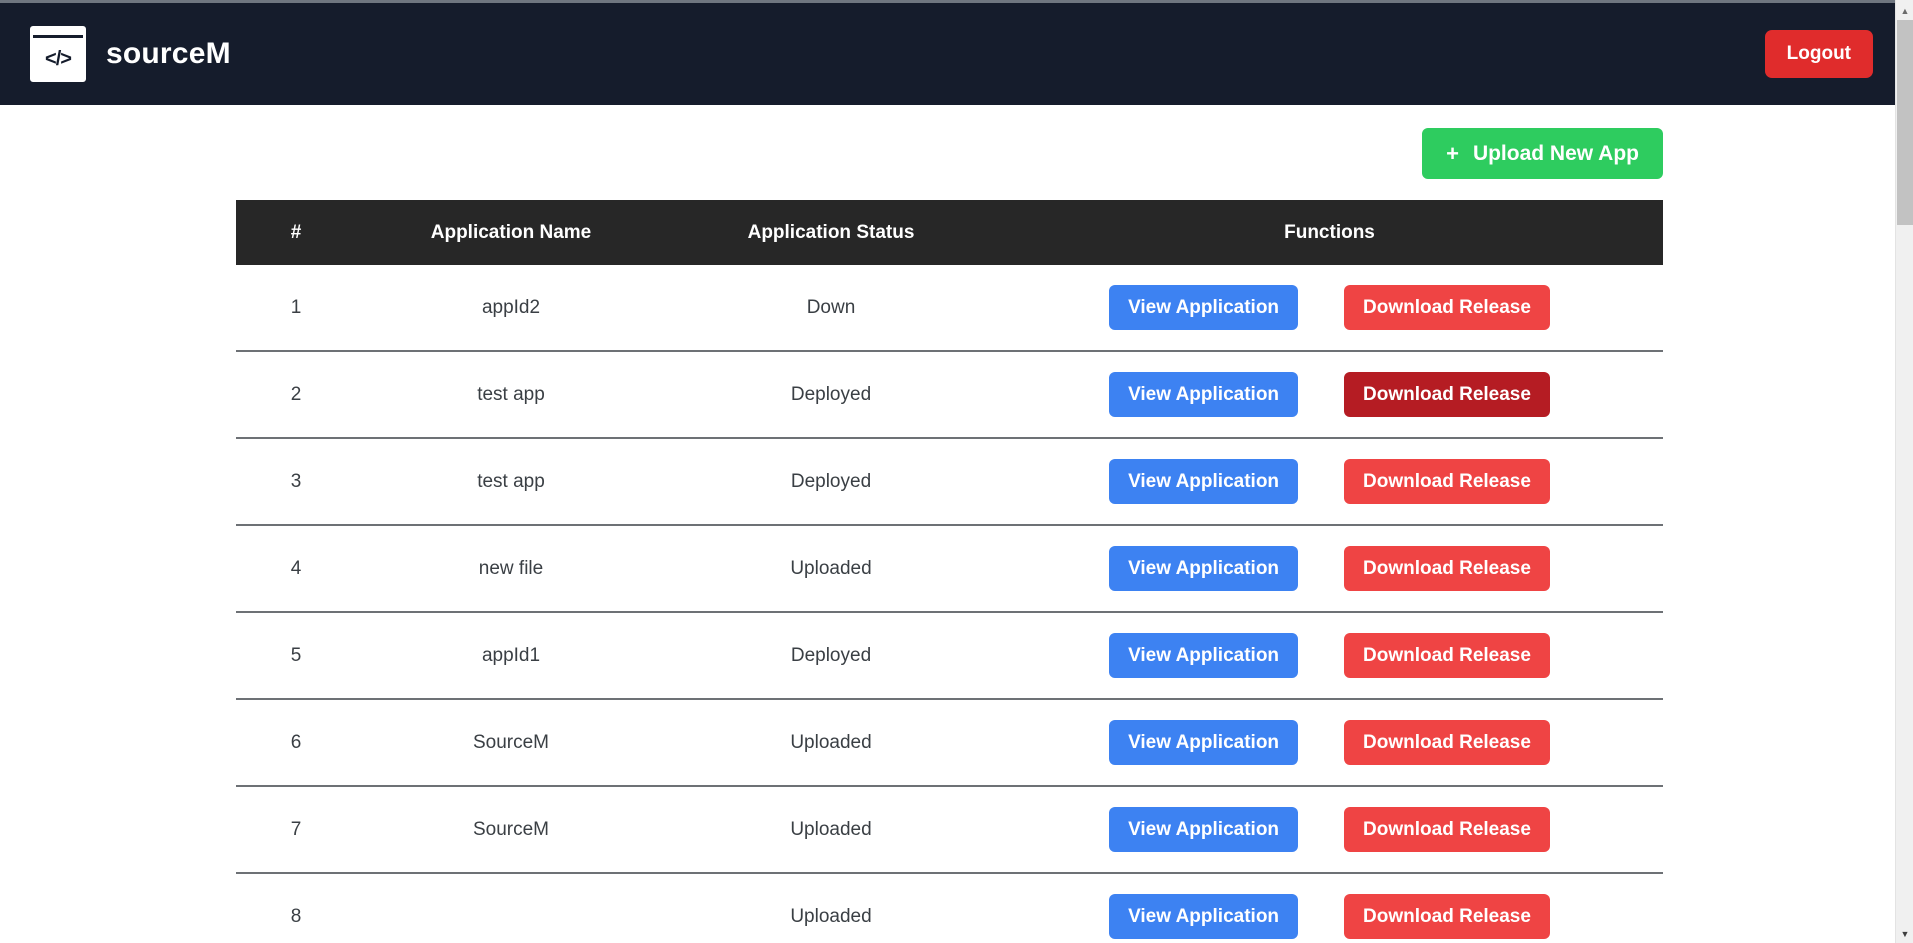 This screenshot has height=943, width=1913. I want to click on brand-name: sourceM, so click(168, 53).